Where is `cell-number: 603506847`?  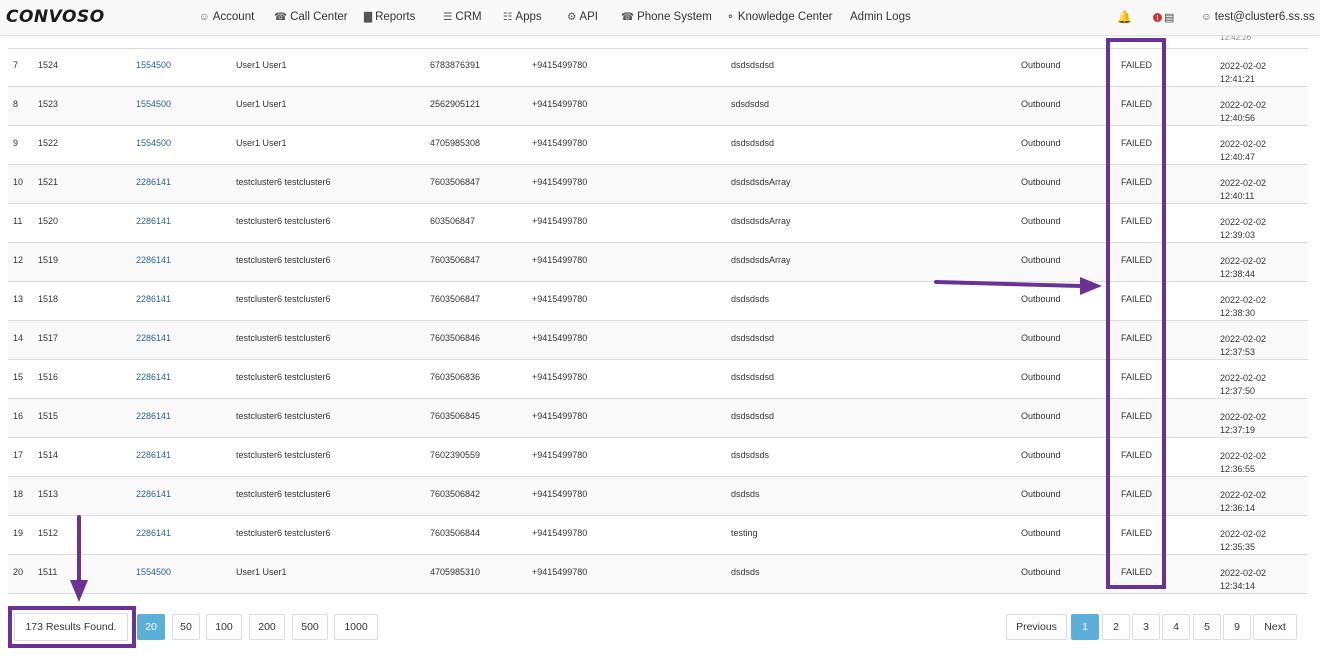 cell-number: 603506847 is located at coordinates (453, 221).